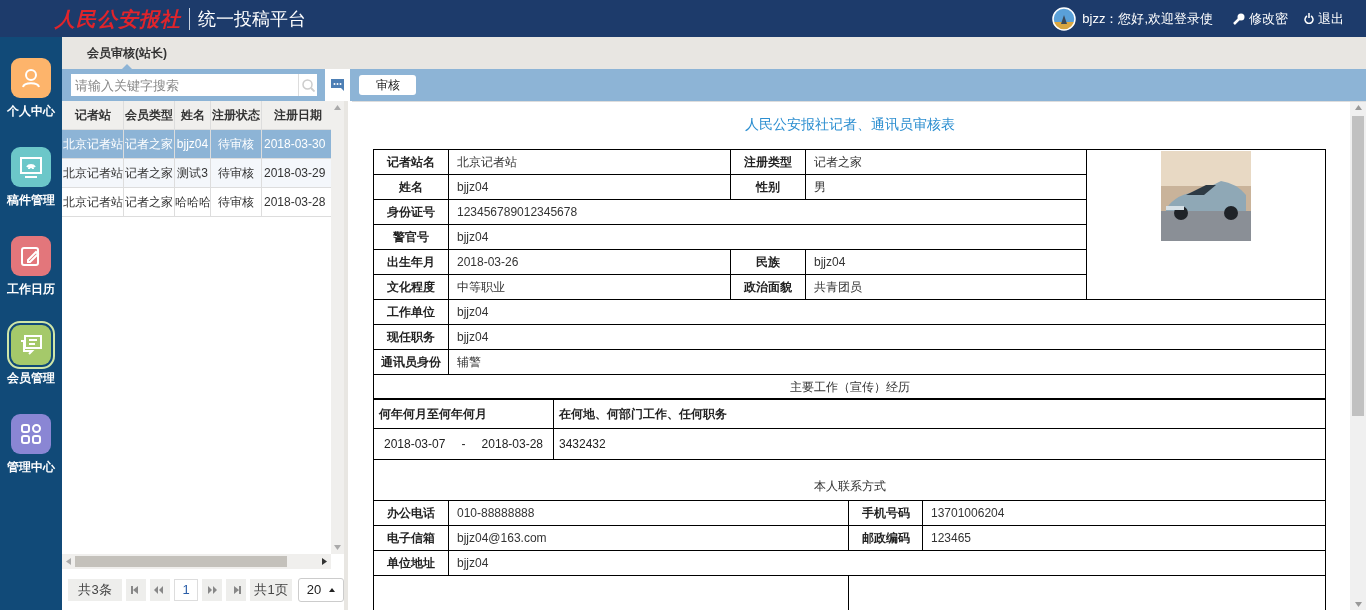 This screenshot has width=1366, height=610. What do you see at coordinates (184, 85) in the screenshot?
I see `search-field: 请输入关键字搜索` at bounding box center [184, 85].